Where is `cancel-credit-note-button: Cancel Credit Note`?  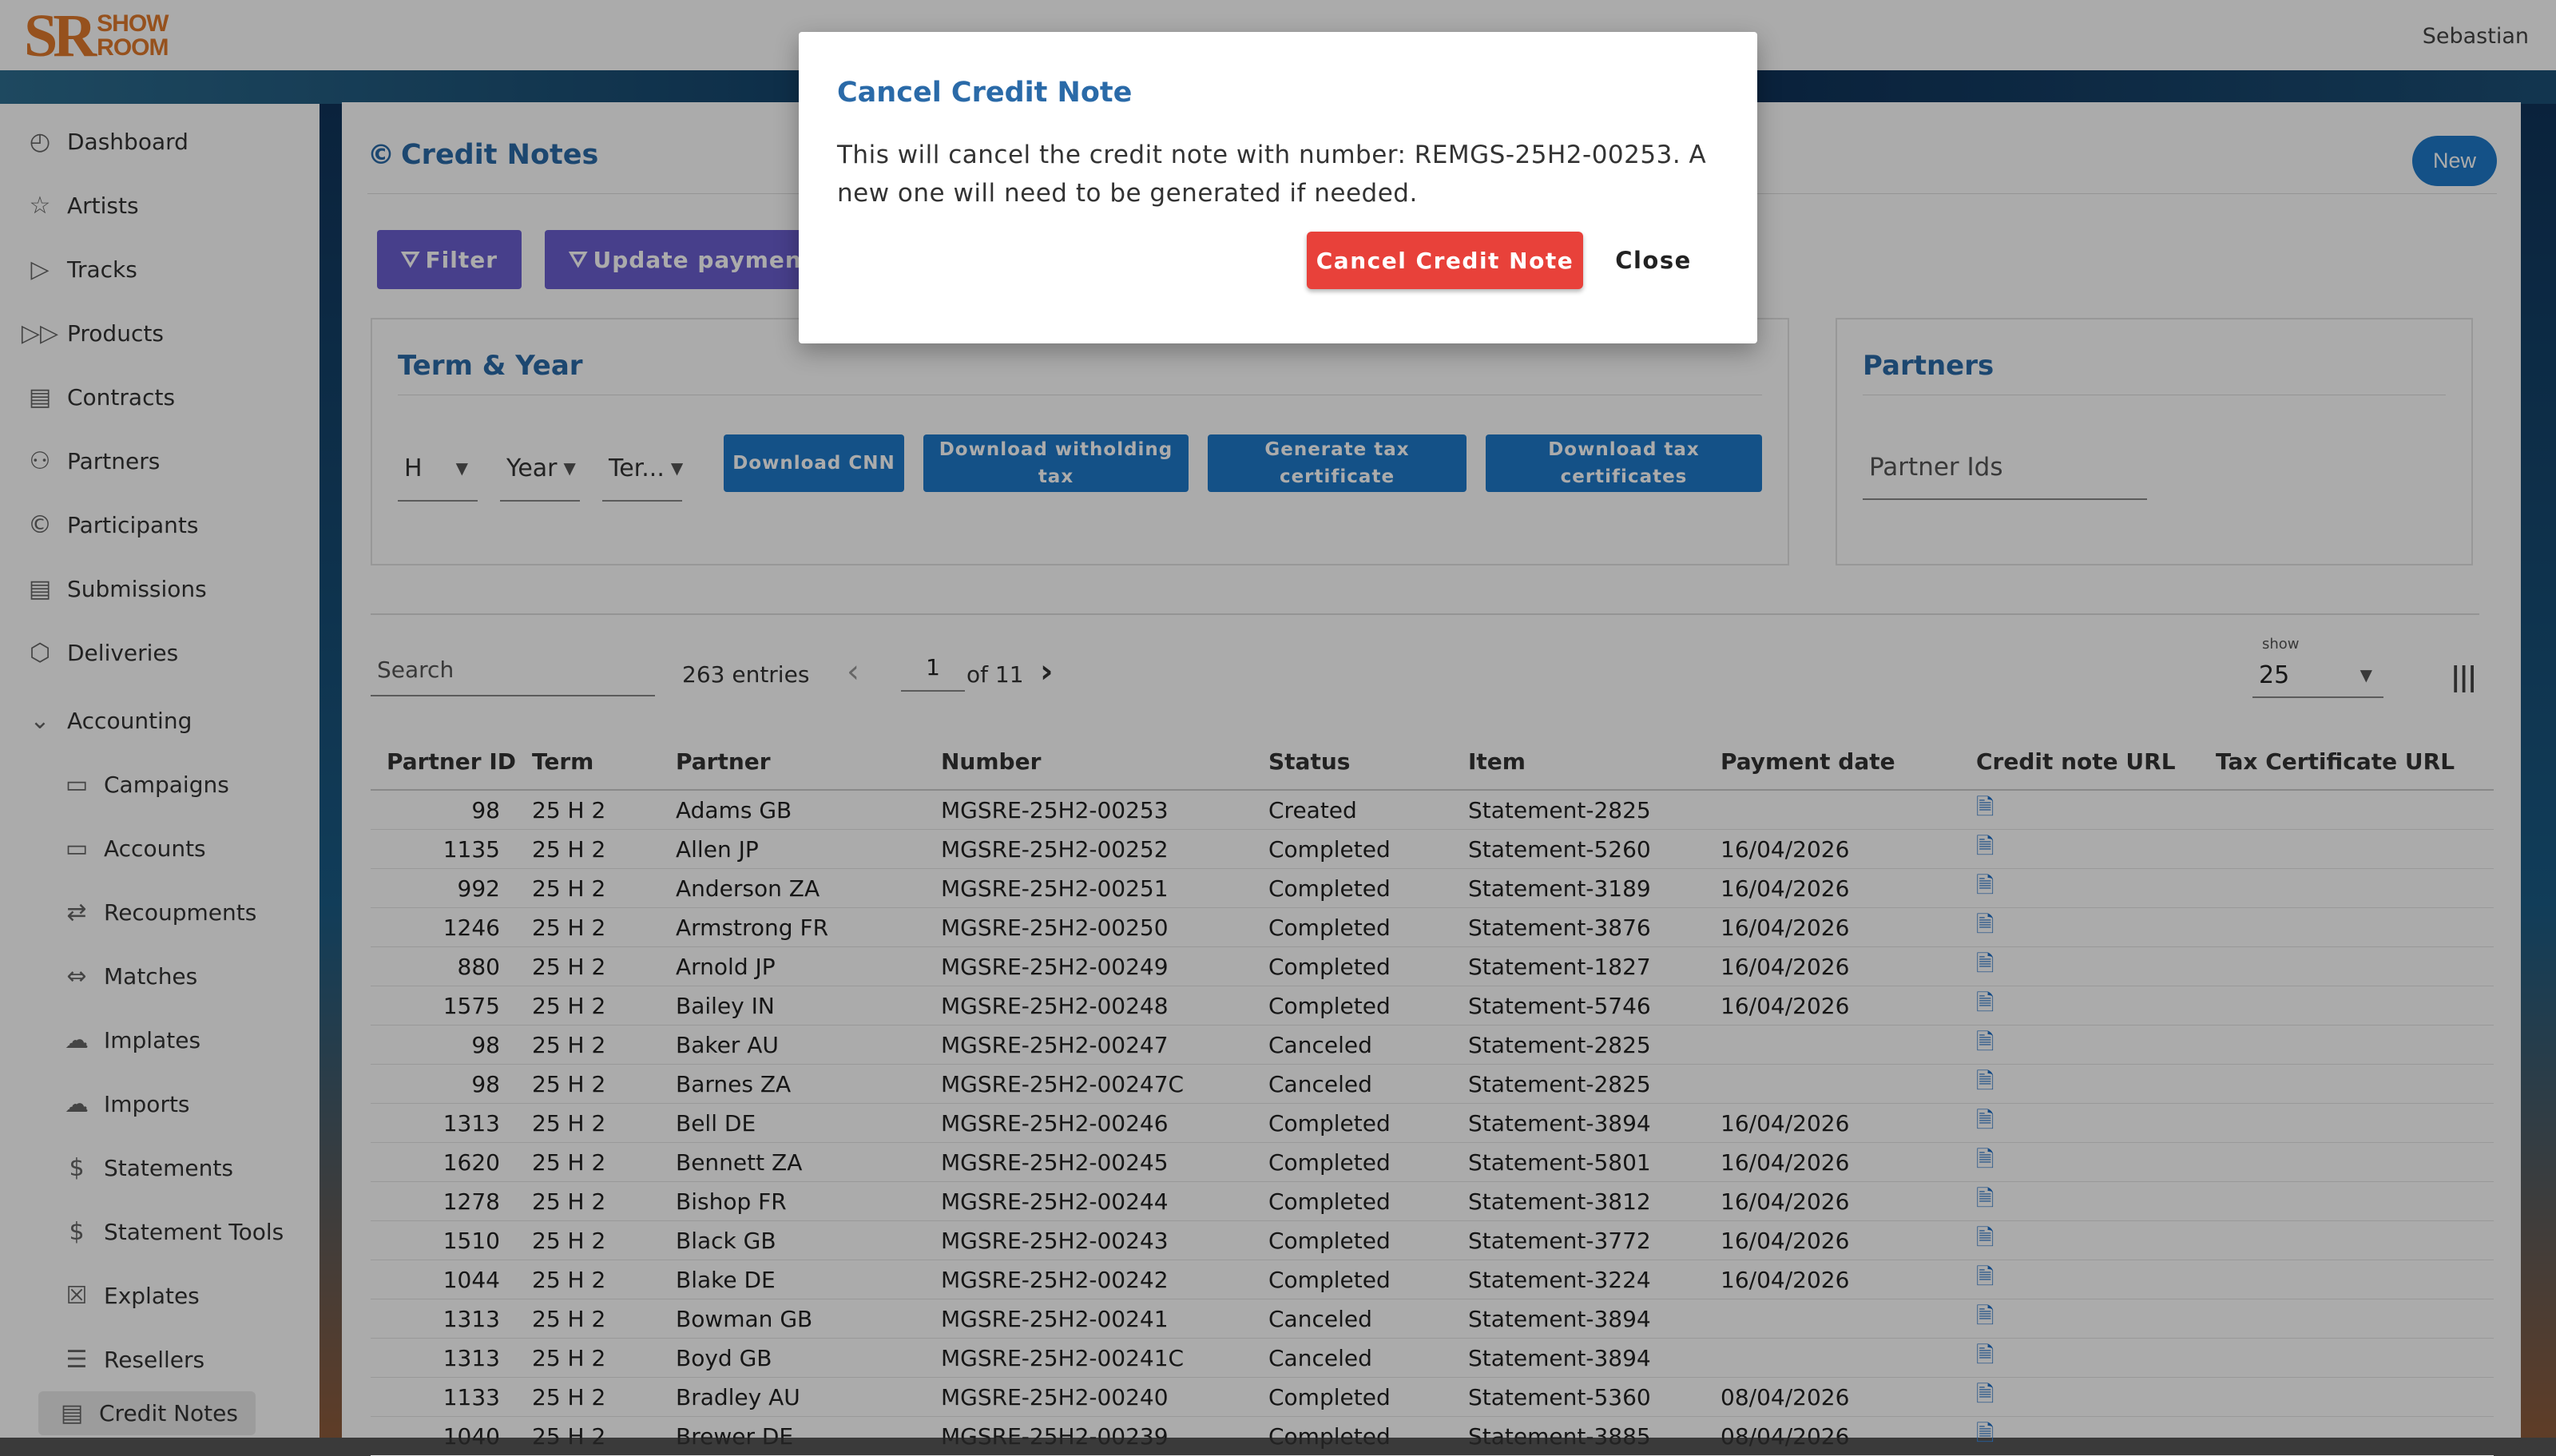
cancel-credit-note-button: Cancel Credit Note is located at coordinates (1445, 260).